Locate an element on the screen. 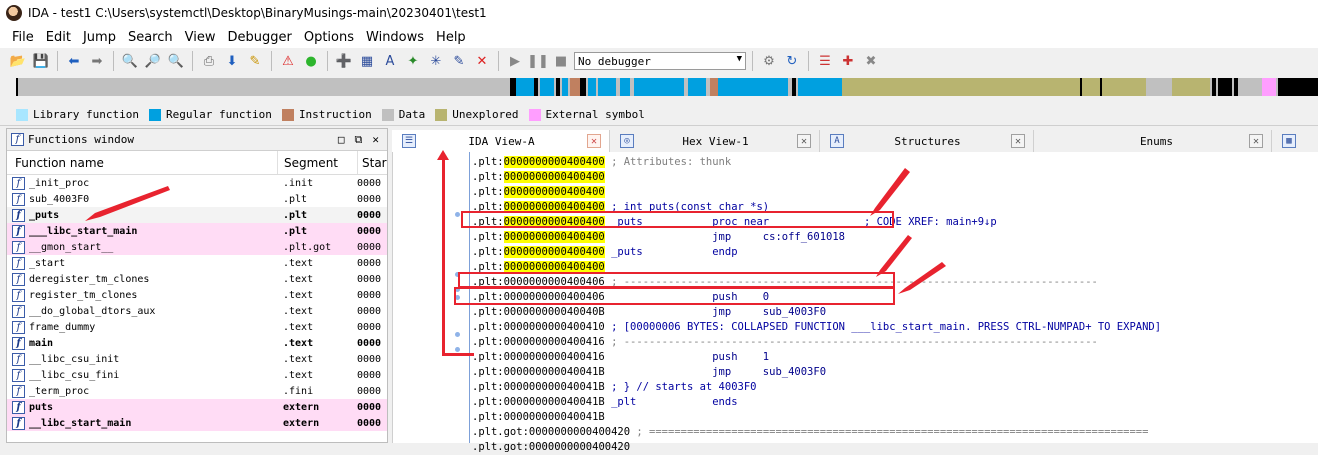 This screenshot has width=1318, height=455. function-row: f _term_proc .fini 0000 is located at coordinates (197, 391).